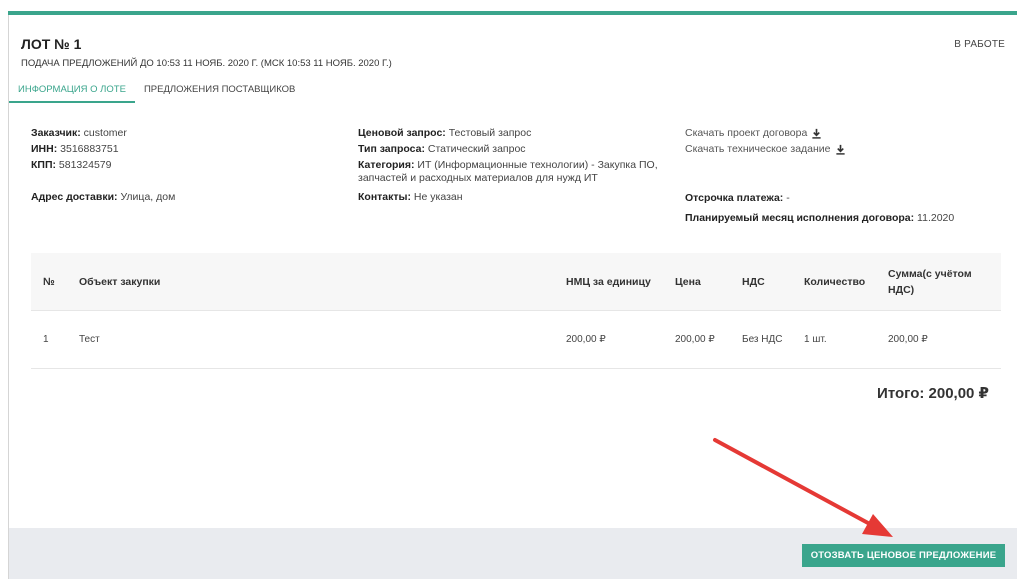 This screenshot has height=579, width=1017. Describe the element at coordinates (688, 281) in the screenshot. I see `header-price: Цена` at that location.